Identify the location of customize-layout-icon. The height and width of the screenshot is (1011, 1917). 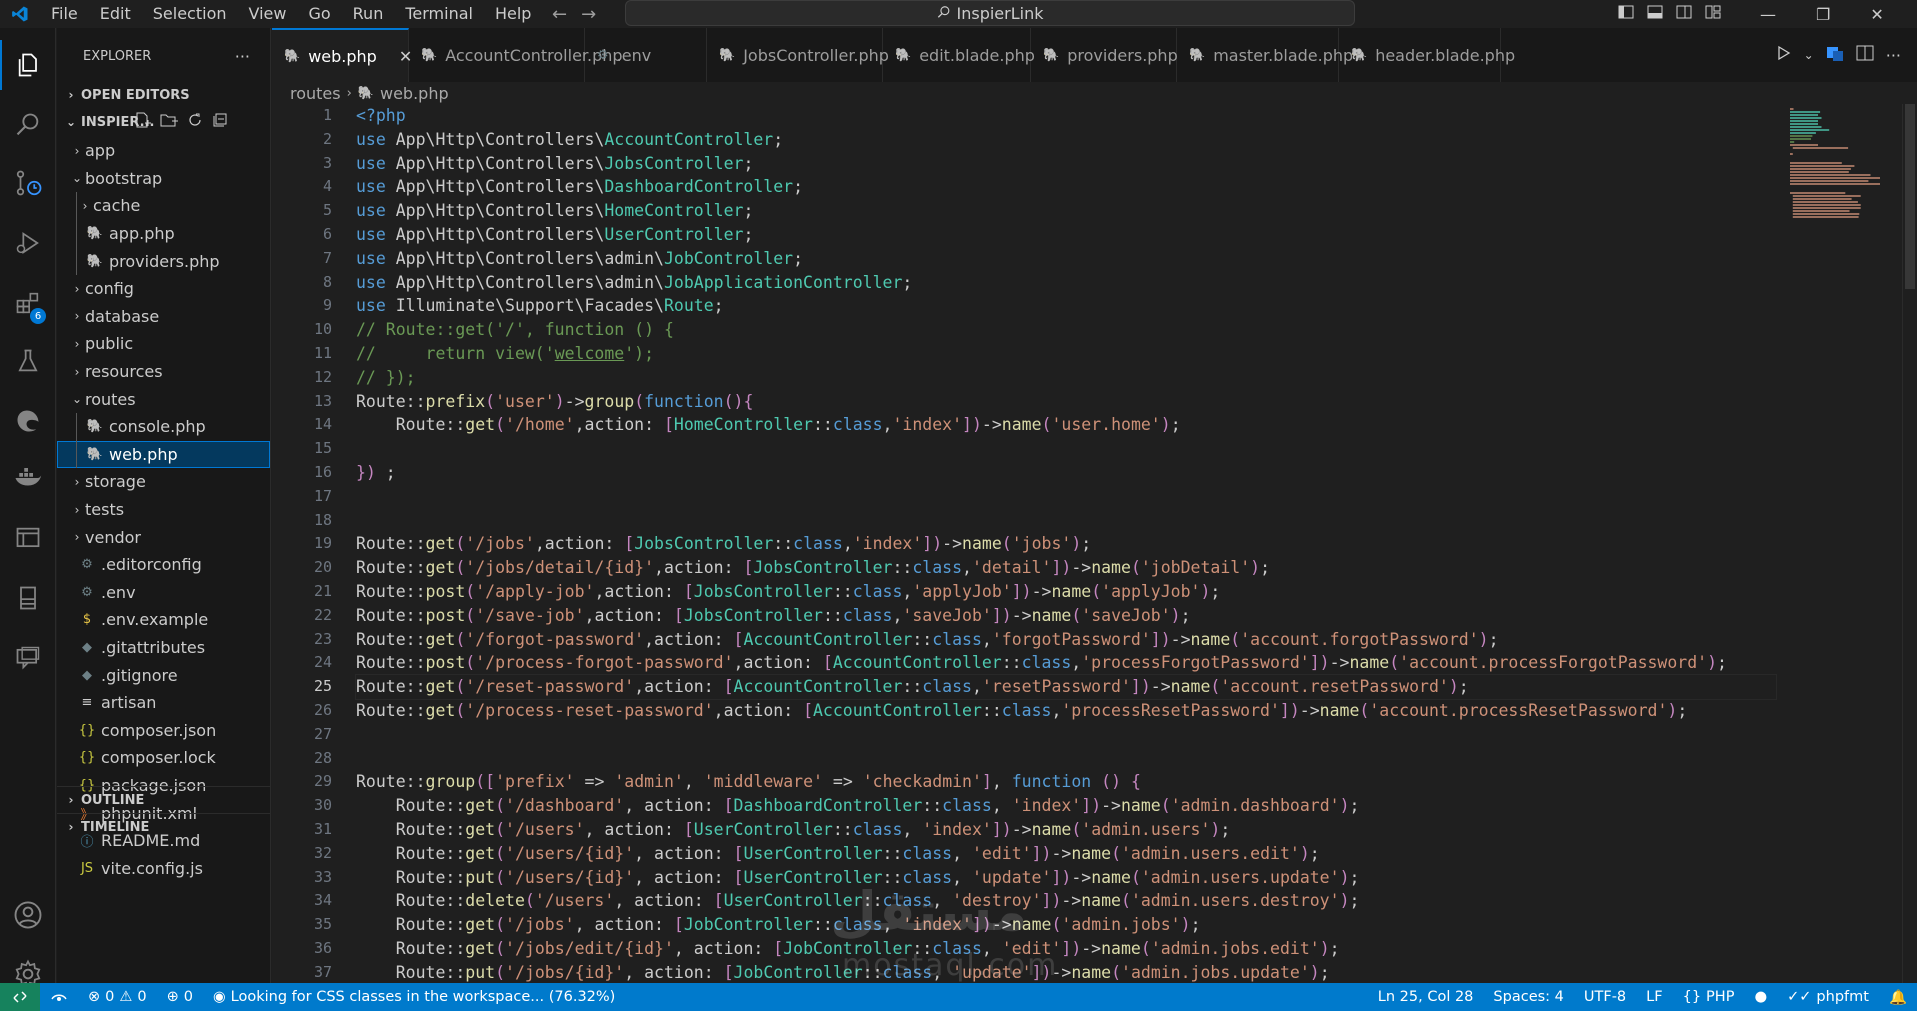
(1713, 14).